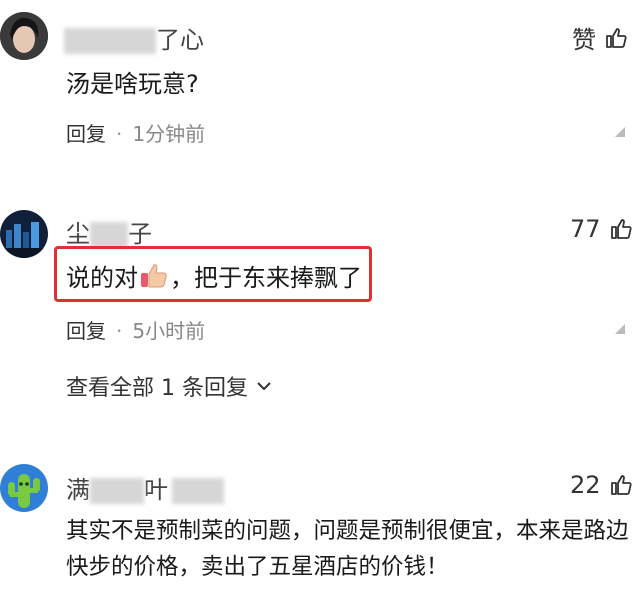 The image size is (640, 598). Describe the element at coordinates (154, 275) in the screenshot. I see `thumbs-up-emoji-icon` at that location.